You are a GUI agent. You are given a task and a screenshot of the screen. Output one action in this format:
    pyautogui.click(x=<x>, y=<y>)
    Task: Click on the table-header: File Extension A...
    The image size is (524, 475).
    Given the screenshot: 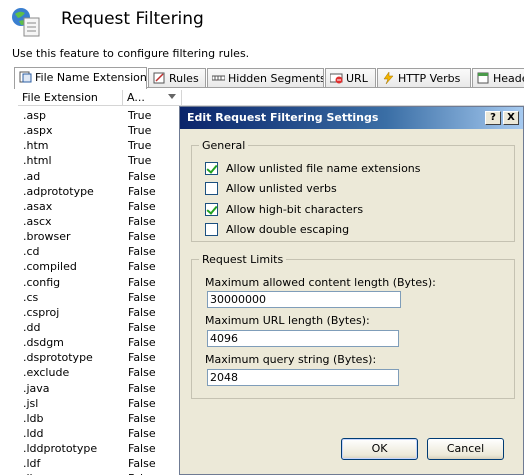 What is the action you would take?
    pyautogui.click(x=271, y=98)
    